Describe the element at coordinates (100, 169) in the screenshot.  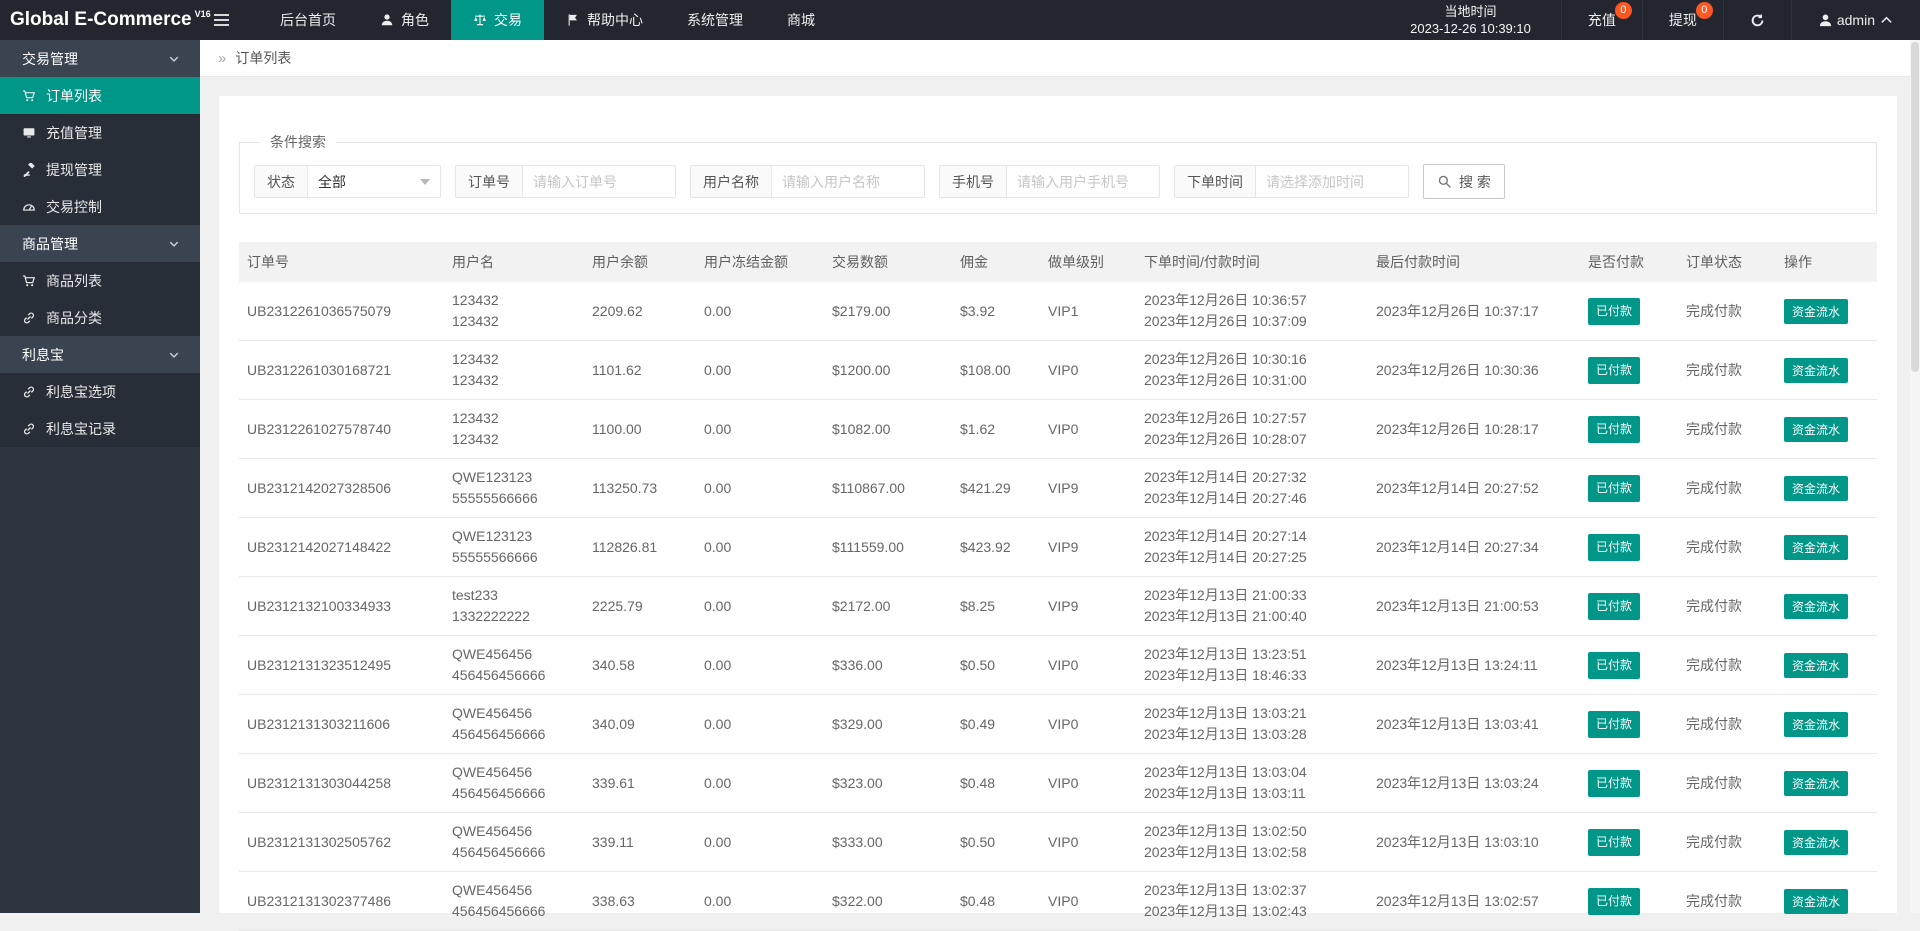
I see `sidebar-item-withdraw-management: 提现管理` at that location.